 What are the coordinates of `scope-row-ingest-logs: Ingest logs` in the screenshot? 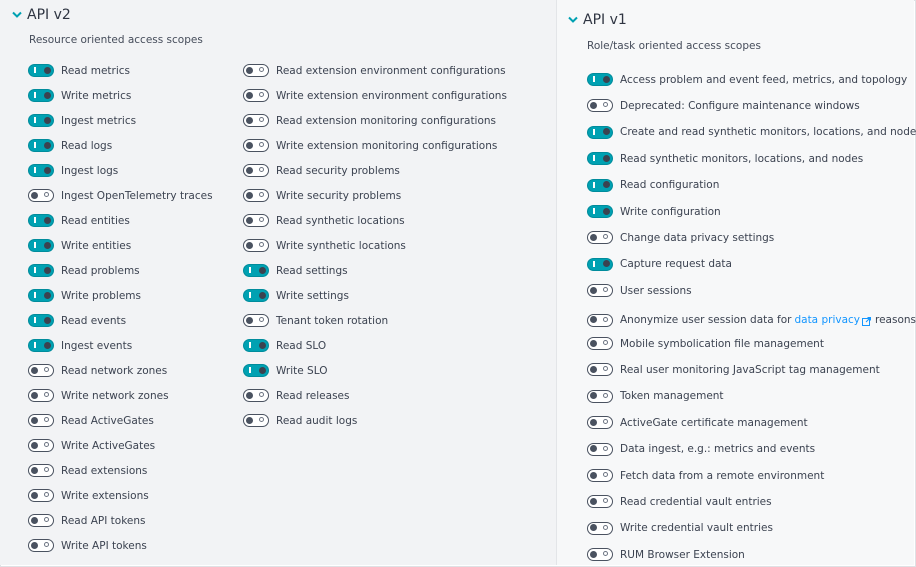 It's located at (73, 170).